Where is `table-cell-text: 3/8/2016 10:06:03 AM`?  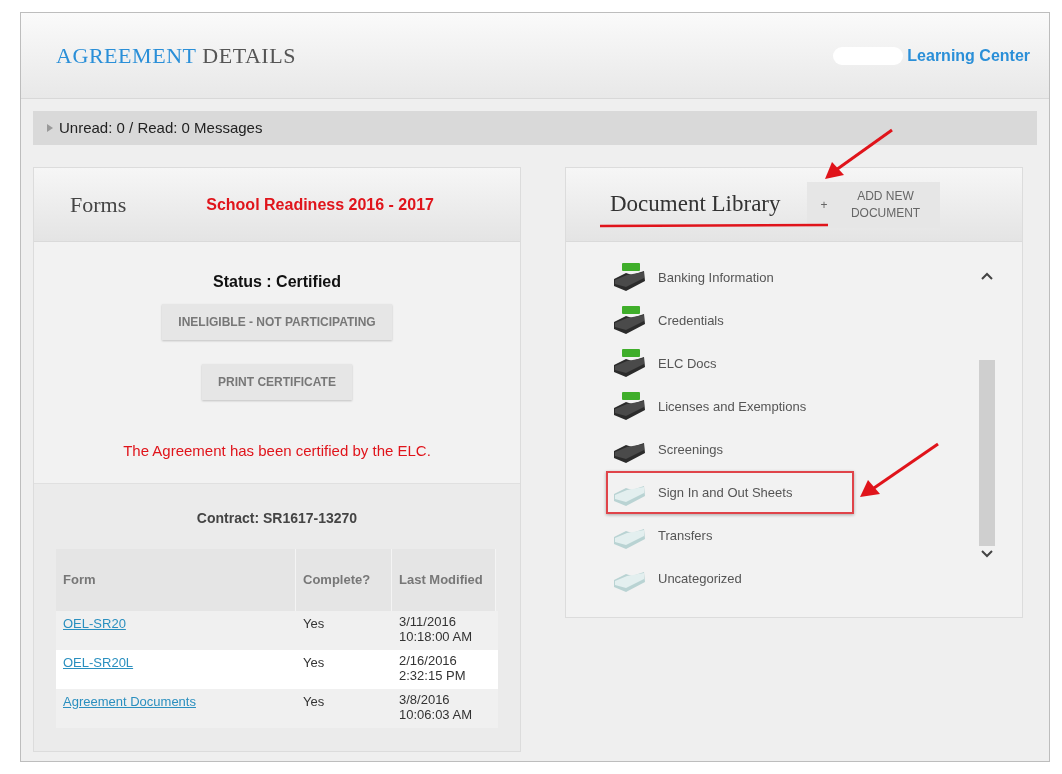
table-cell-text: 3/8/2016 10:06:03 AM is located at coordinates (435, 706).